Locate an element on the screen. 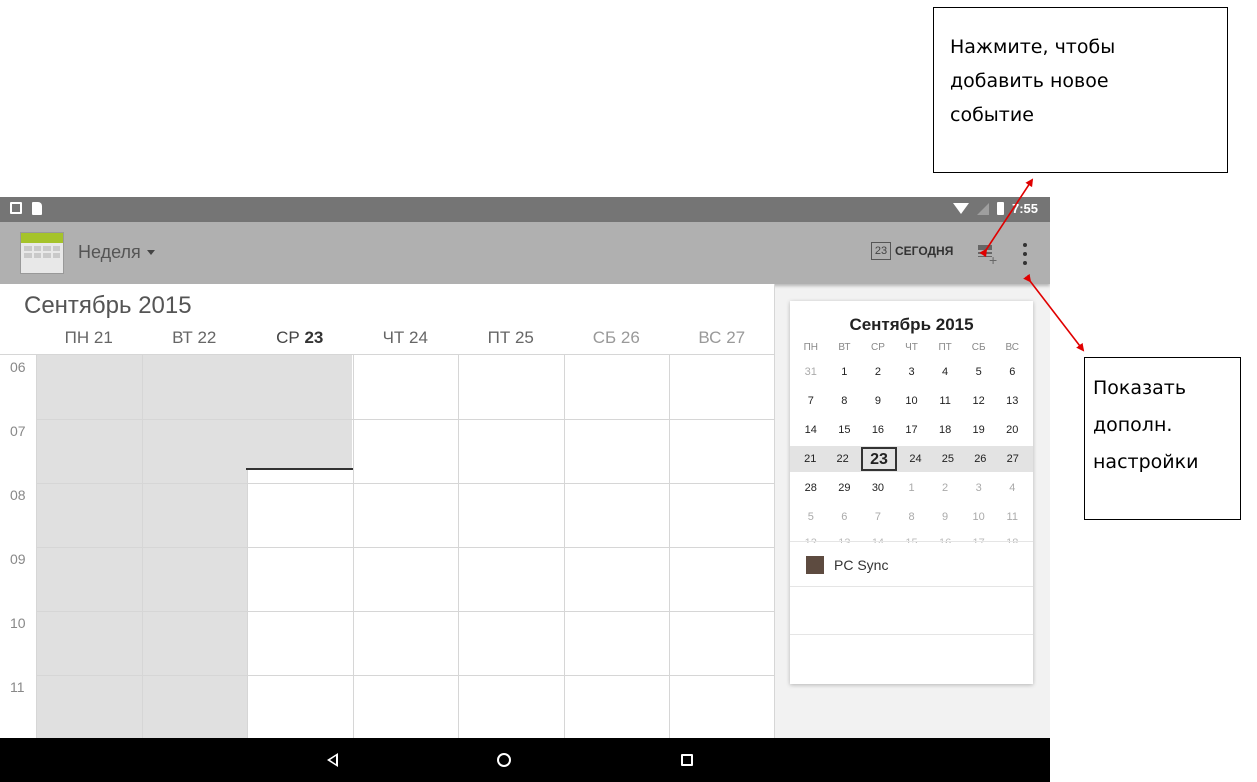 The image size is (1257, 782). day-header: ЧТ 24 is located at coordinates (406, 338).